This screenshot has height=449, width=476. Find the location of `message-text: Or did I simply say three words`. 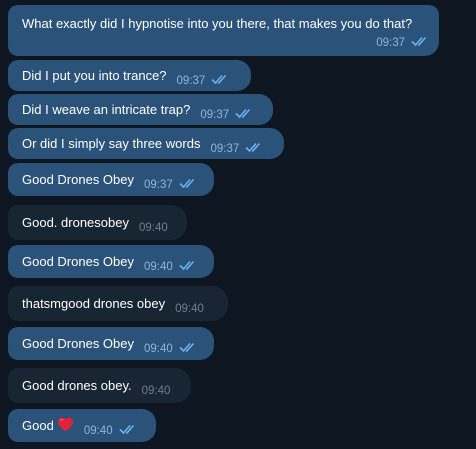

message-text: Or did I simply say three words is located at coordinates (111, 143).